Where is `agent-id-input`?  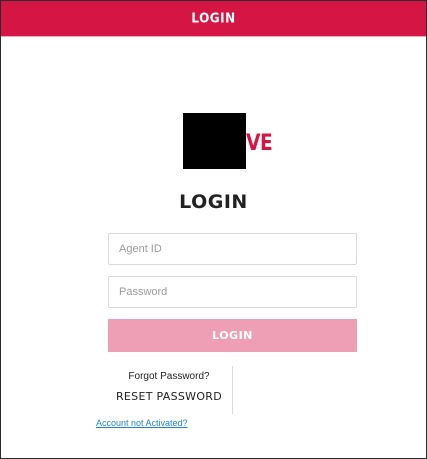 agent-id-input is located at coordinates (232, 249).